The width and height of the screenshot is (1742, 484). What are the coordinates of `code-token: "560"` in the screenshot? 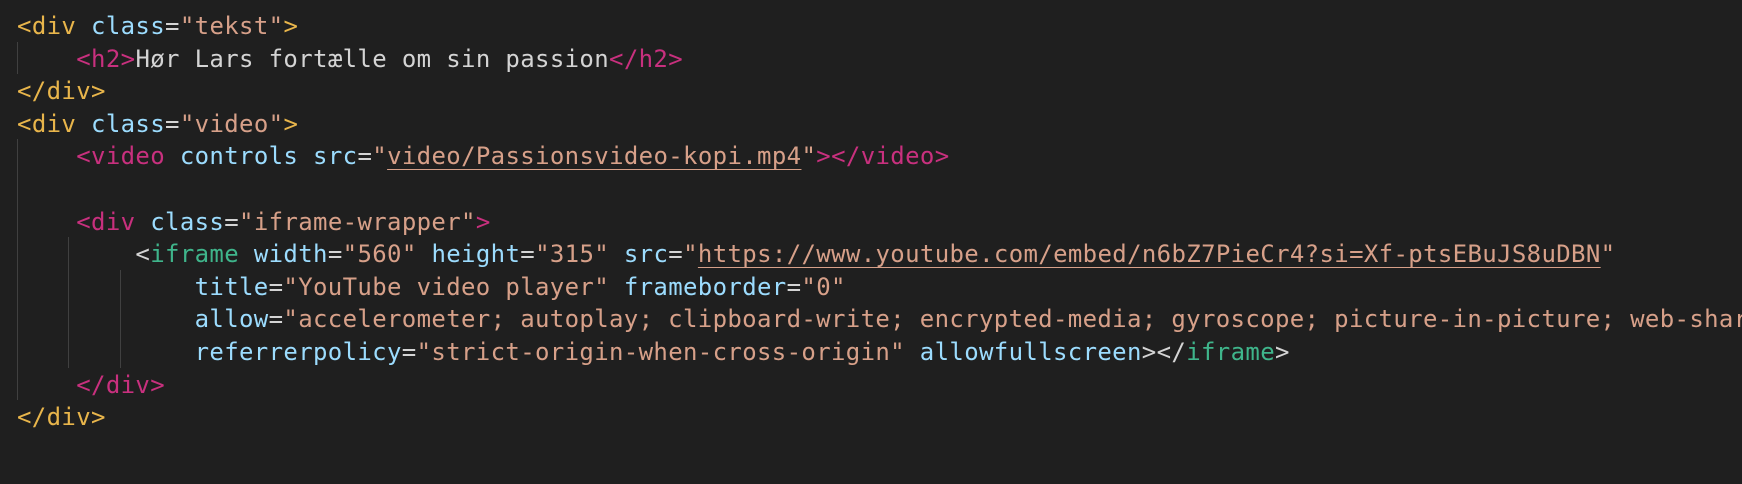 It's located at (379, 254).